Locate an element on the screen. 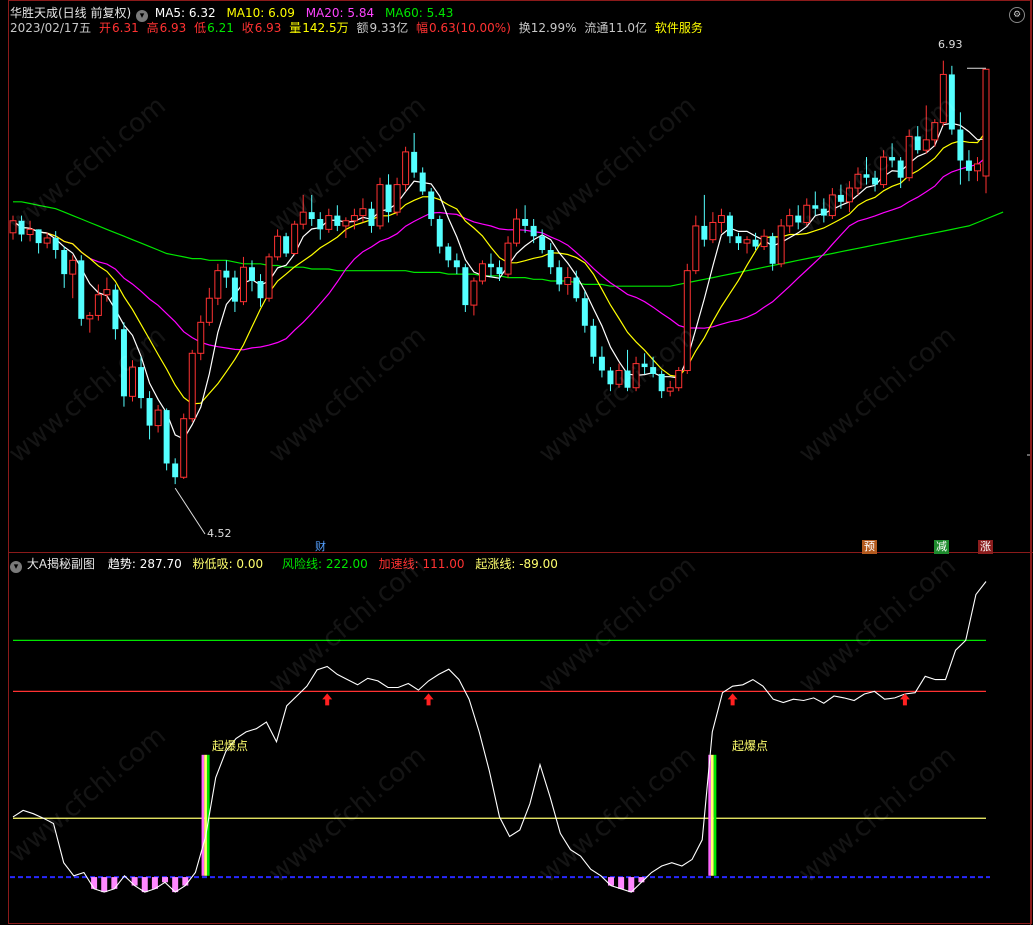 The height and width of the screenshot is (925, 1033). rise-label: 起涨线: -89.00 is located at coordinates (516, 564).